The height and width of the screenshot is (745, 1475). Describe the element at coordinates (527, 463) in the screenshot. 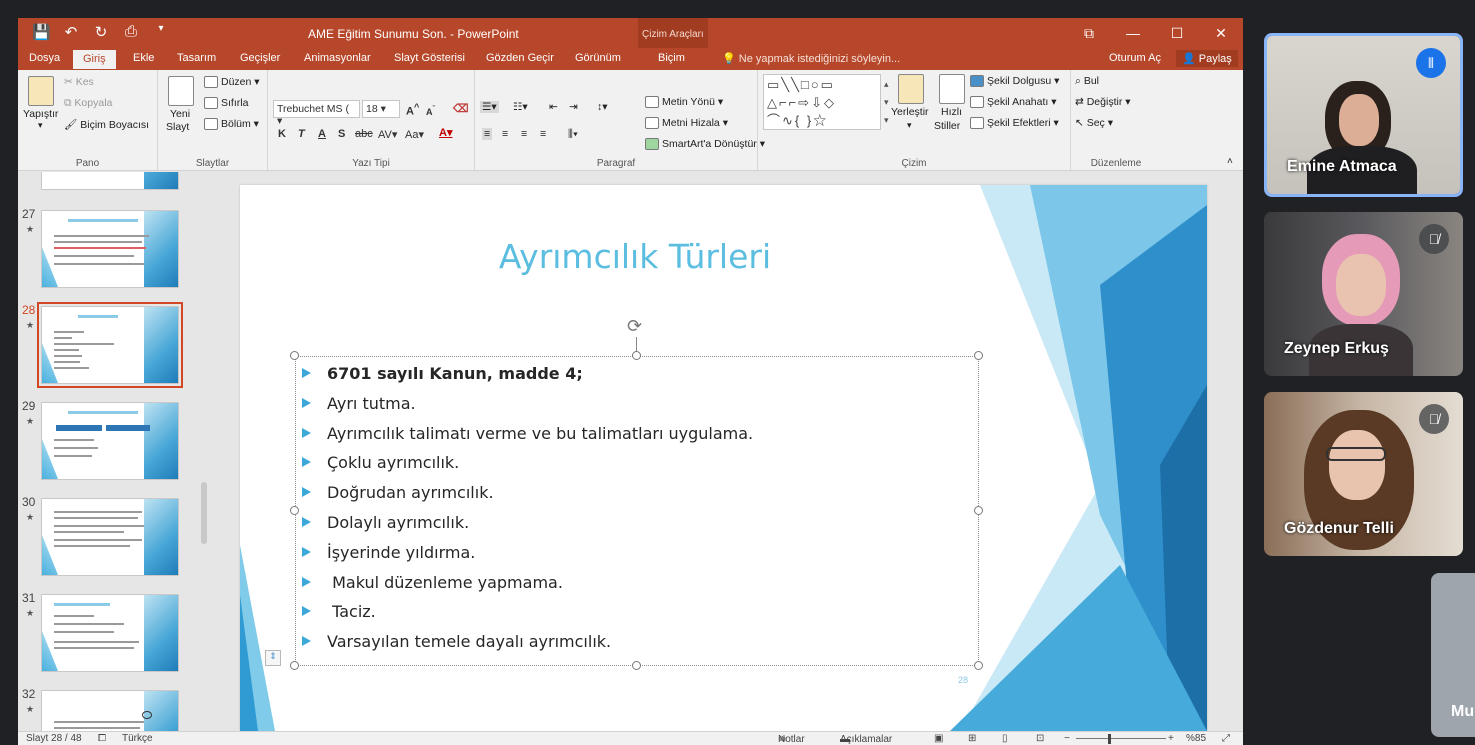

I see `bullet-item: Çoklu ayrımcılık.` at that location.